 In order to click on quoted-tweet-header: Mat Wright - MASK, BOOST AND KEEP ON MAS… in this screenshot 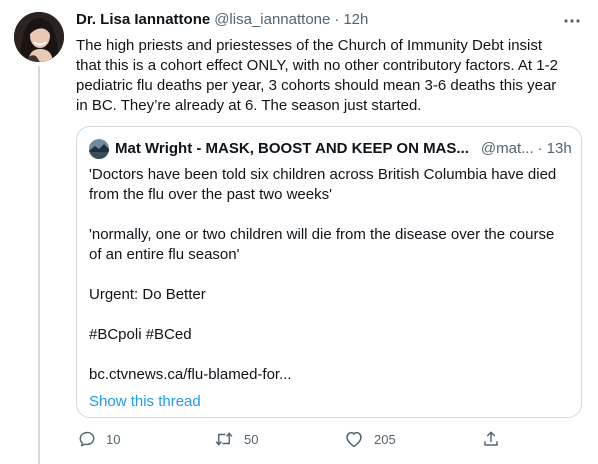, I will do `click(330, 149)`.